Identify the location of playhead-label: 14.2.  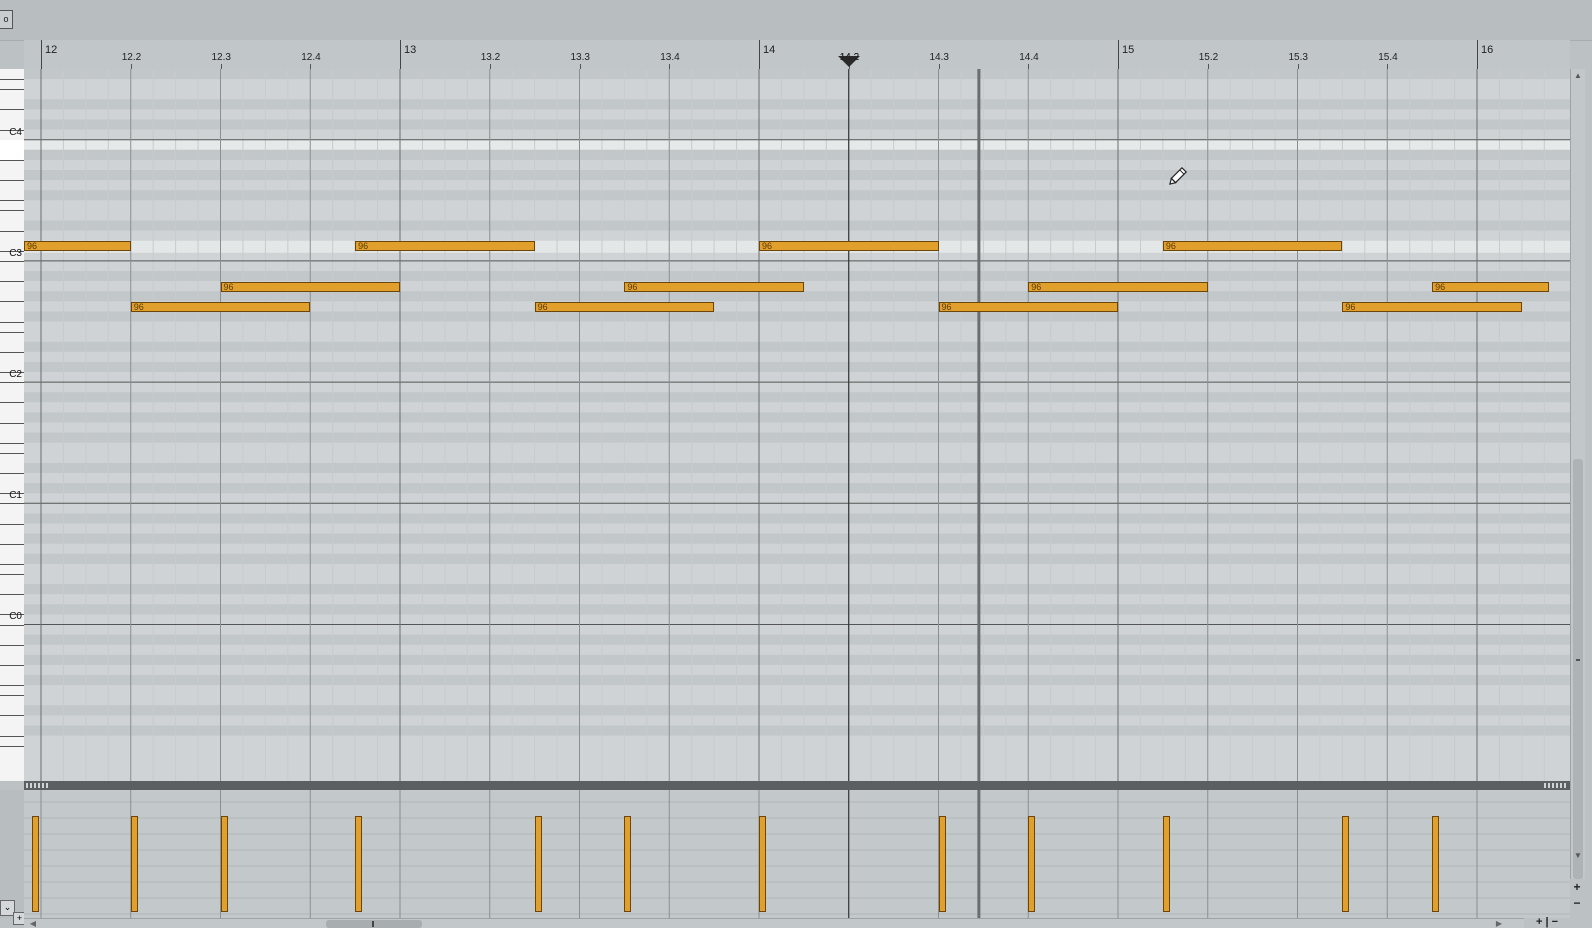
(849, 57).